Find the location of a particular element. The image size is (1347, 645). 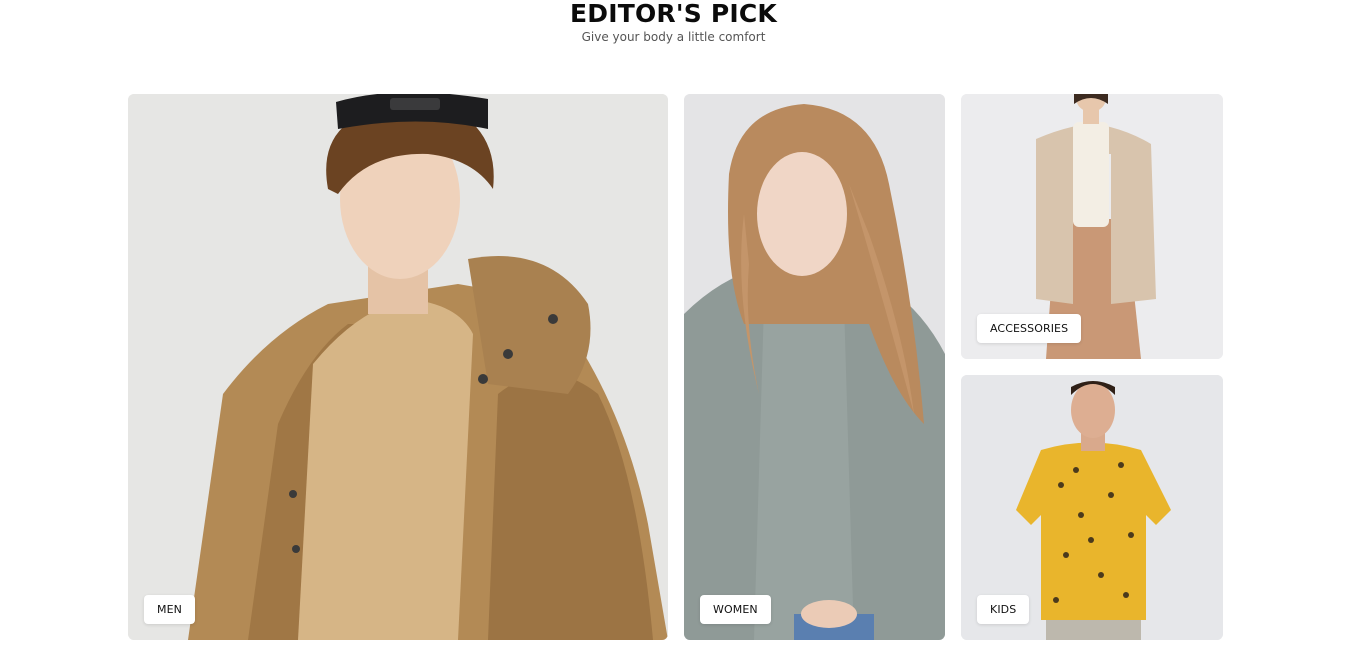

category-tile-accessories: ACCESSORIES is located at coordinates (1092, 226).